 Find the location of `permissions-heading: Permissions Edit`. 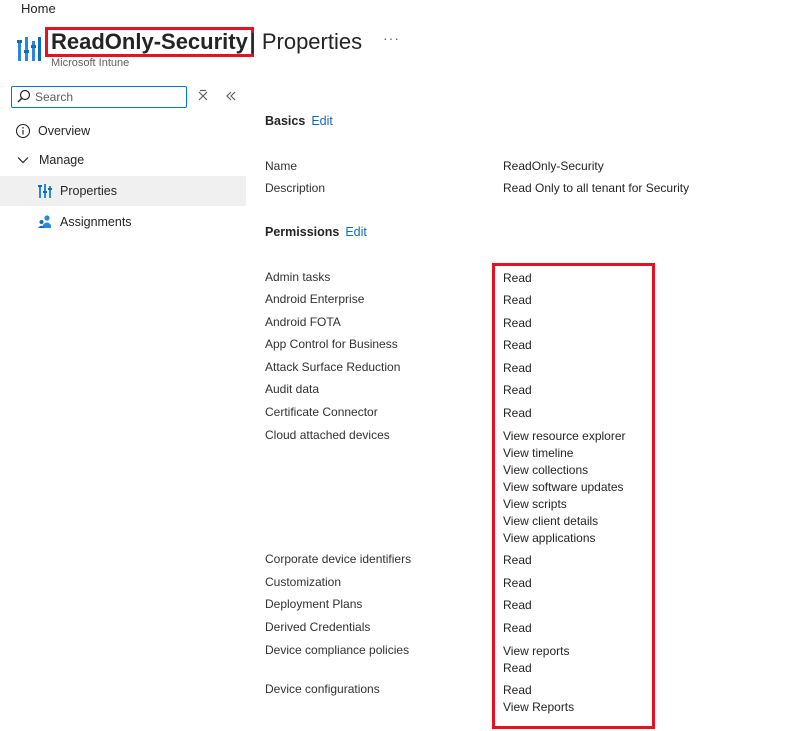

permissions-heading: Permissions Edit is located at coordinates (316, 232).